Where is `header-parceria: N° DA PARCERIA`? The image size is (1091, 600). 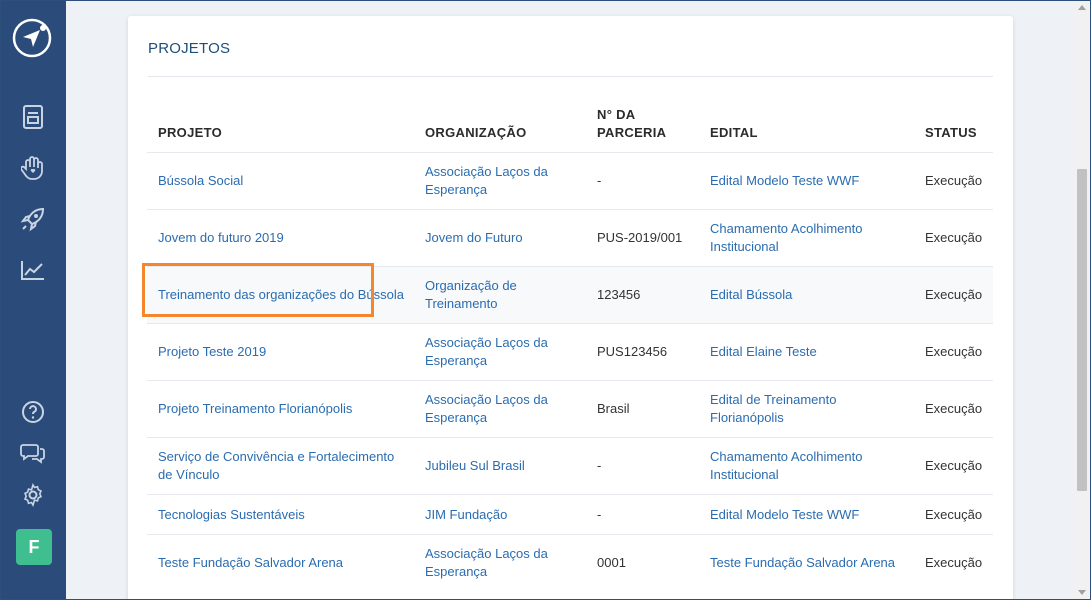 header-parceria: N° DA PARCERIA is located at coordinates (642, 128).